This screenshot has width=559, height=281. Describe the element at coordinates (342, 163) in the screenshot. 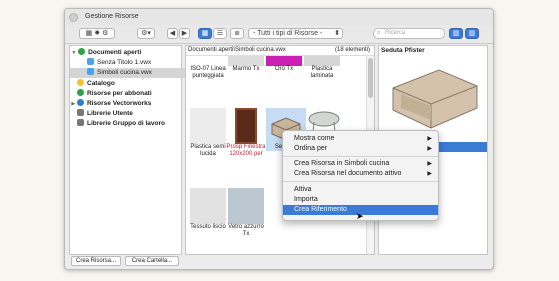

I see `menu-item-label: Crea Risorsa in Simboli cucina` at that location.